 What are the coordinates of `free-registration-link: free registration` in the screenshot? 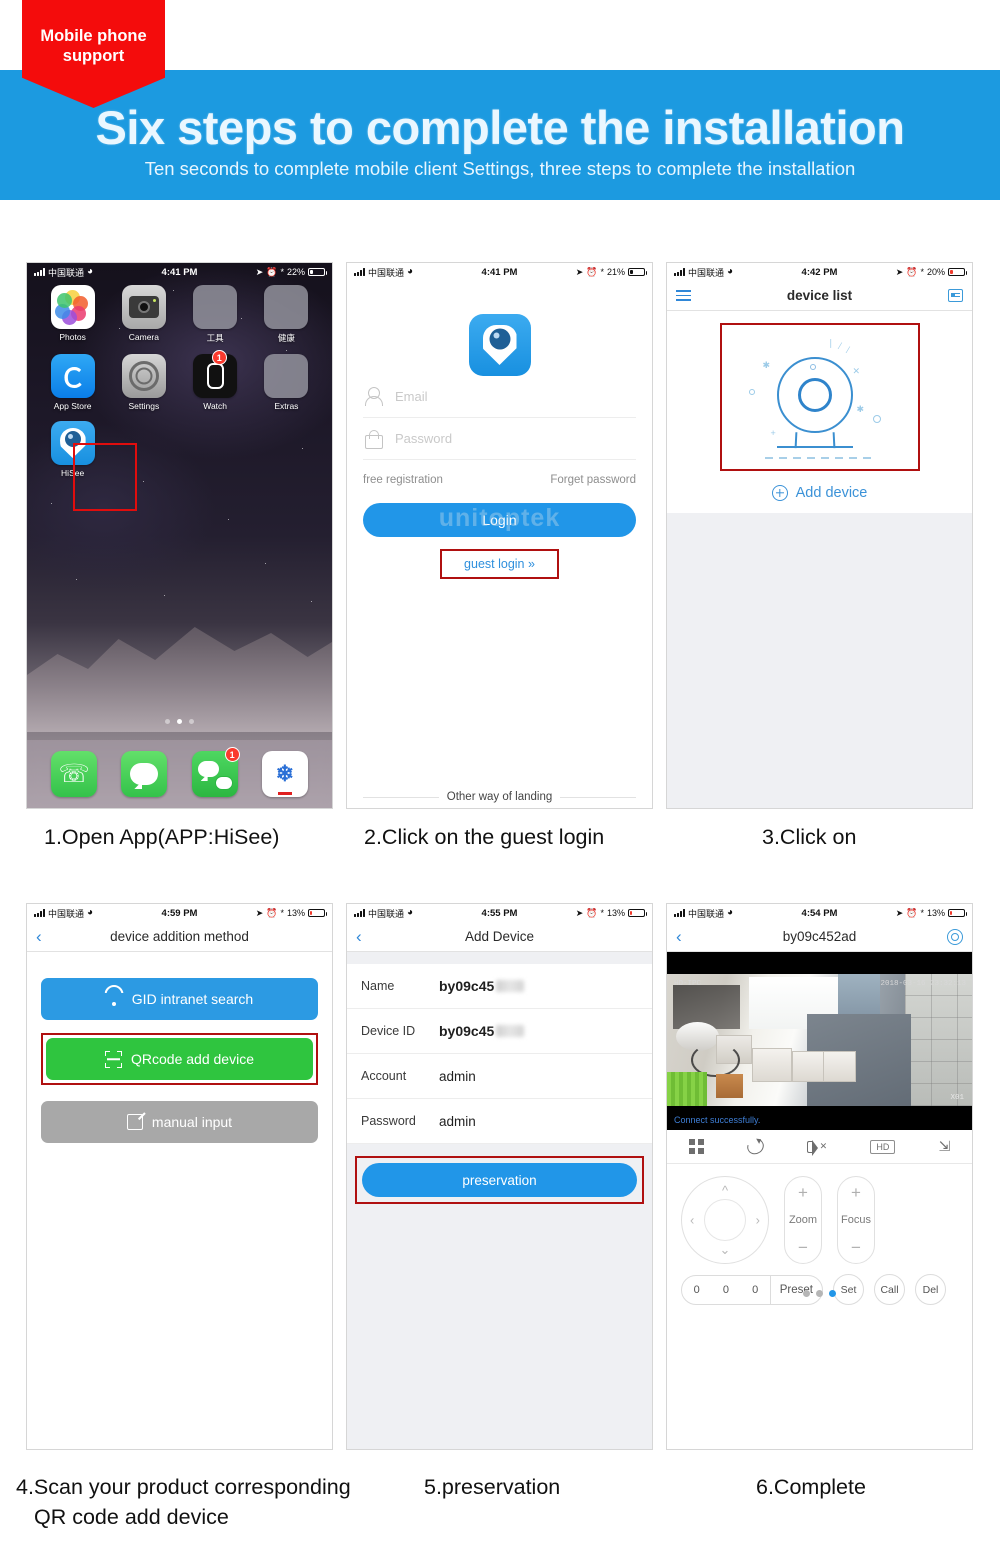 It's located at (403, 480).